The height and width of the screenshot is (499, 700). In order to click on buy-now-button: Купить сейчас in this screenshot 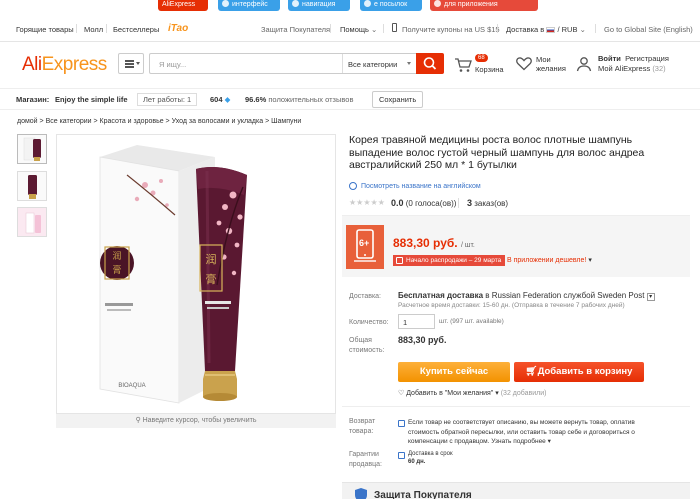, I will do `click(454, 372)`.